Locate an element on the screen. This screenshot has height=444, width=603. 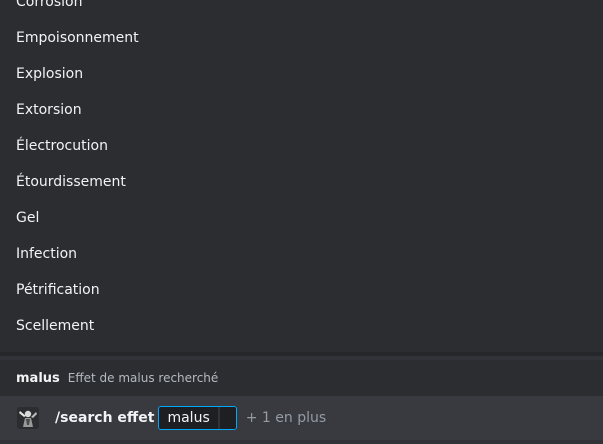
slash-command-input: /search effet malus + 1 en plus is located at coordinates (301, 418).